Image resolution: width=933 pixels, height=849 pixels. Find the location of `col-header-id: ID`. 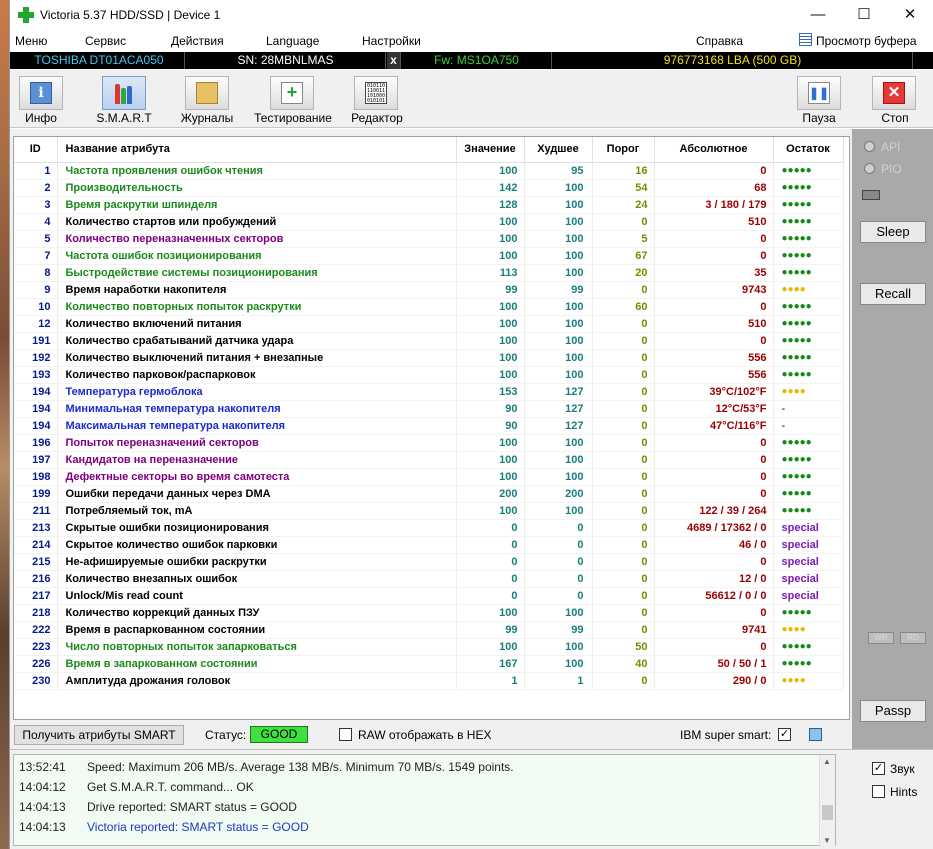

col-header-id: ID is located at coordinates (36, 150).